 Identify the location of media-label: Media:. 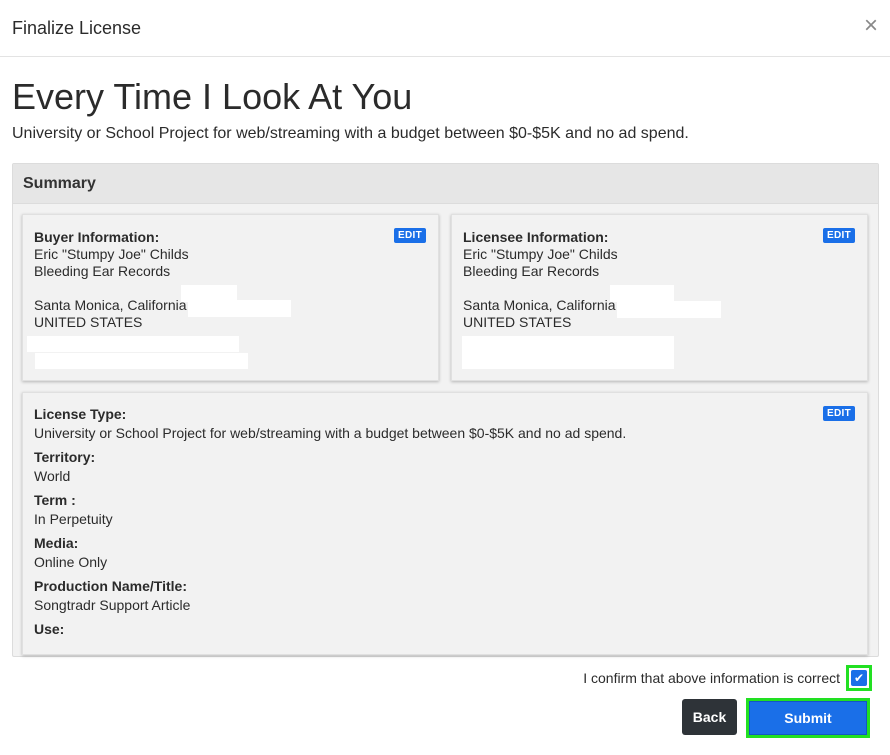
(56, 543).